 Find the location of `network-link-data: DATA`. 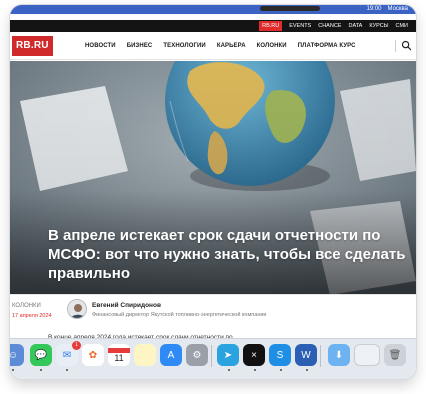

network-link-data: DATA is located at coordinates (355, 26).